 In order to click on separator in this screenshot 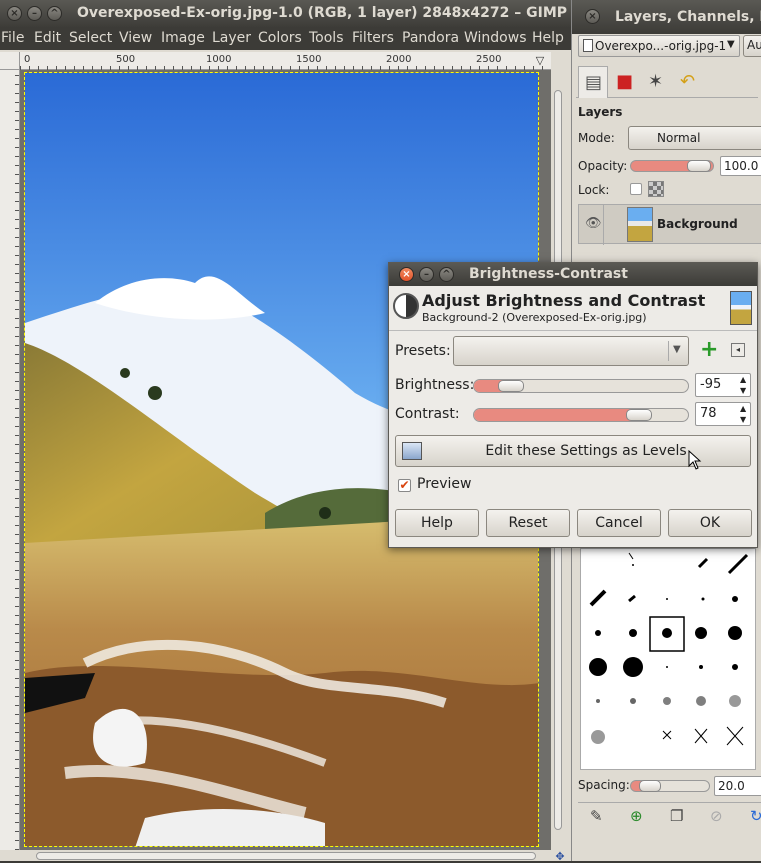, I will do `click(573, 330)`.